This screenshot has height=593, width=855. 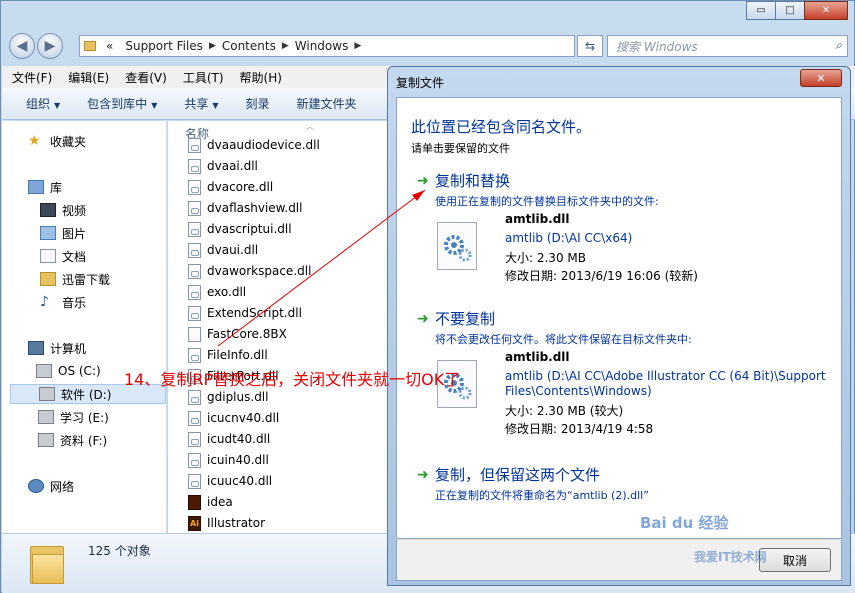 I want to click on list-item: idea, so click(x=210, y=502).